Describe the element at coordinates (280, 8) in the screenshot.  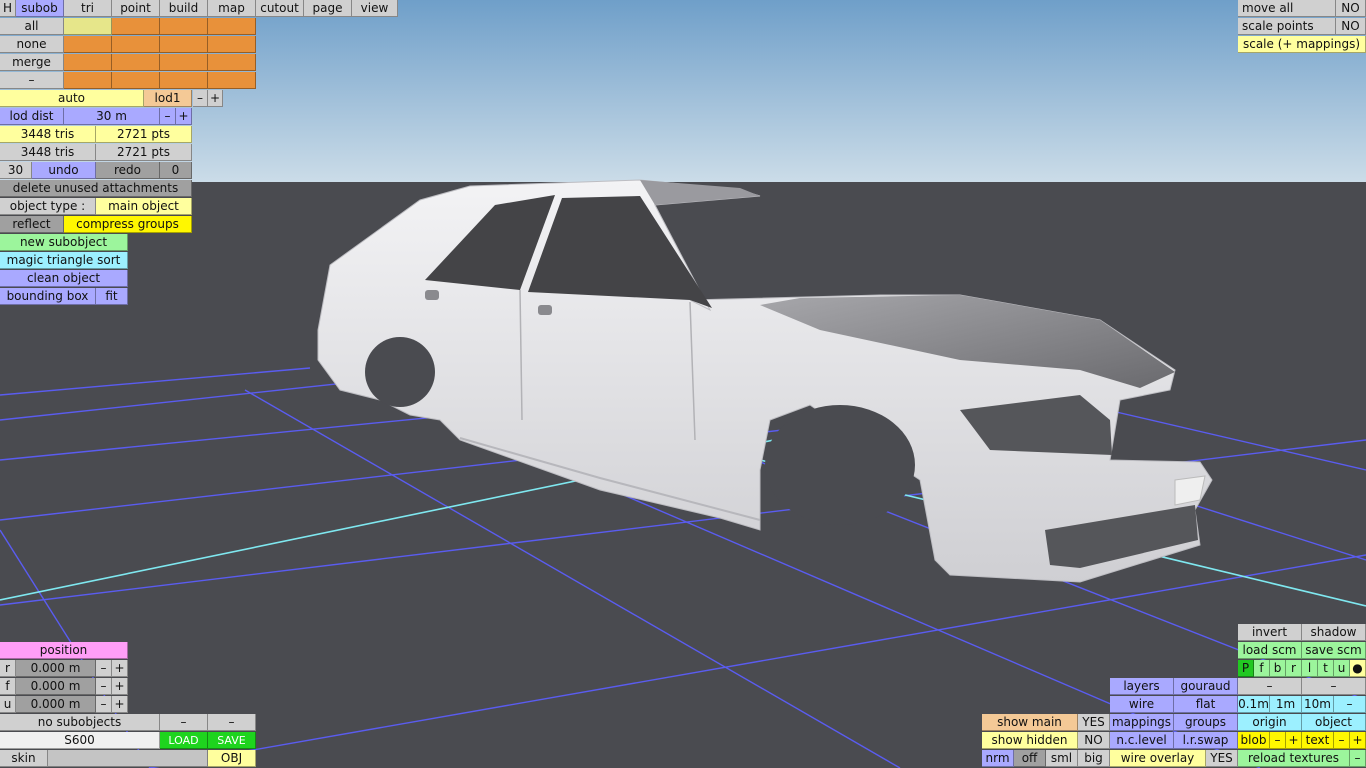
I see `tab-cutout: cutout` at that location.